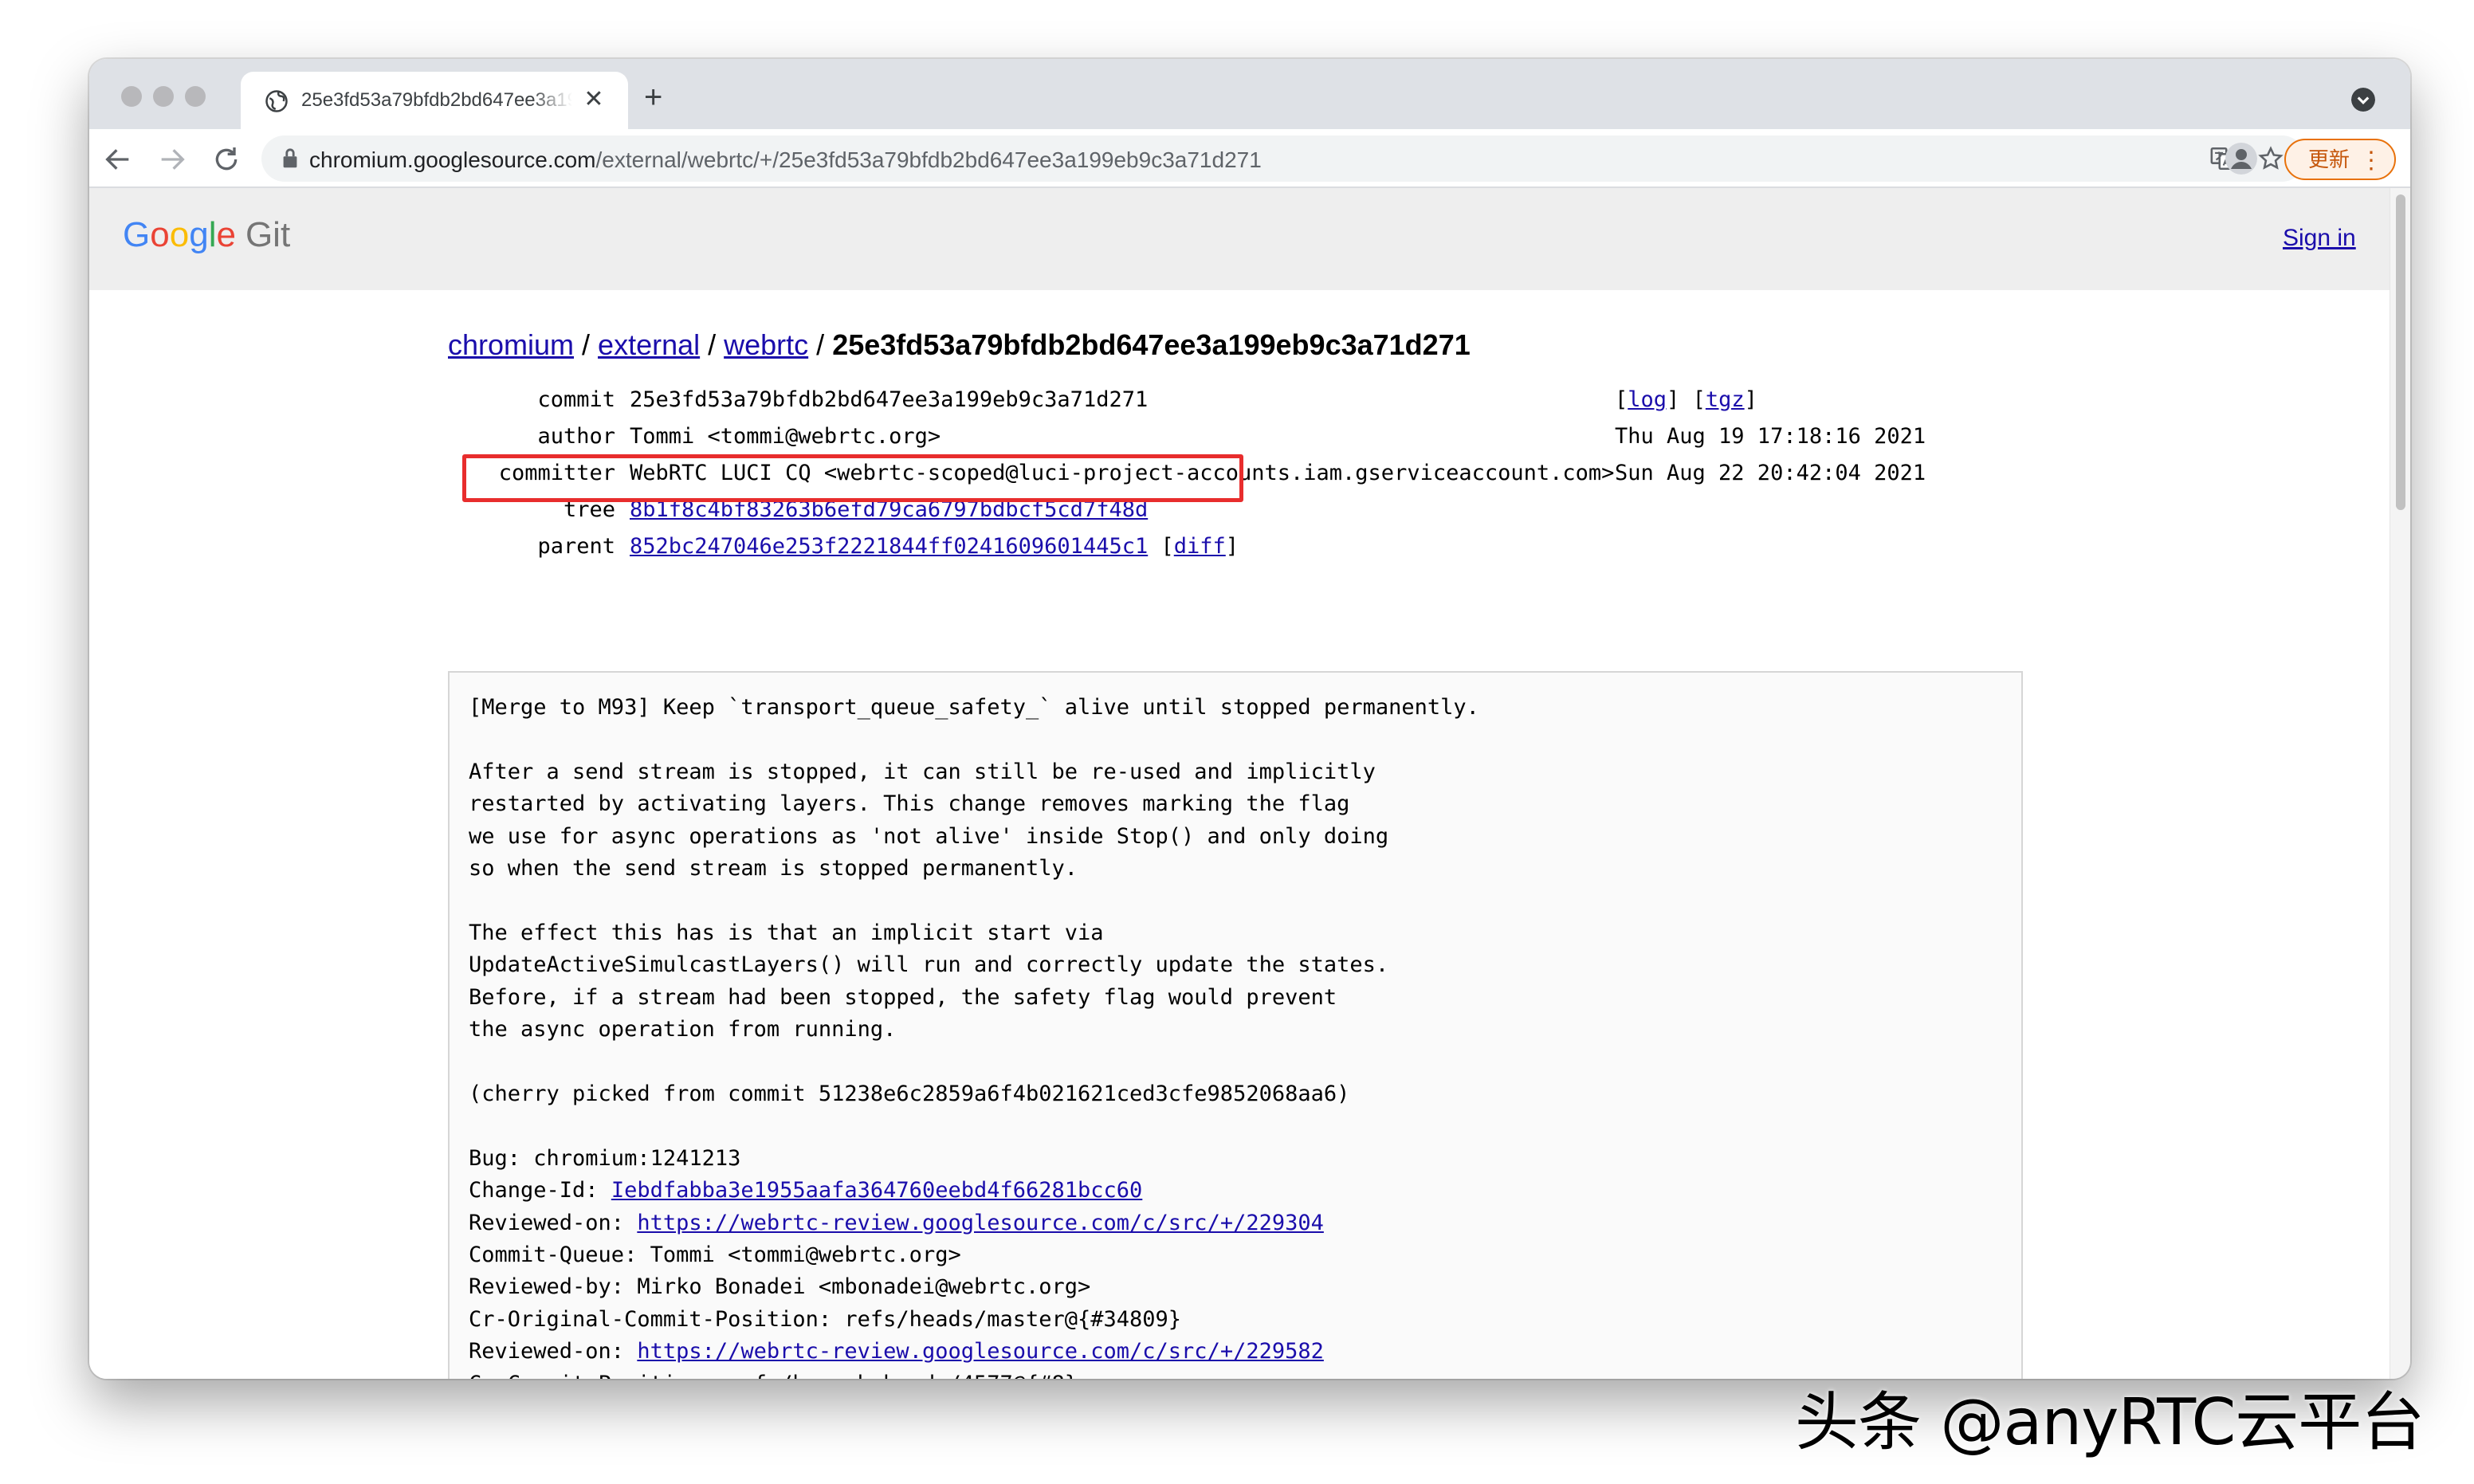 The width and height of the screenshot is (2474, 1484). I want to click on parent-hash-link: 852bc247046e253f2221844ff0241609601445c1, so click(889, 546).